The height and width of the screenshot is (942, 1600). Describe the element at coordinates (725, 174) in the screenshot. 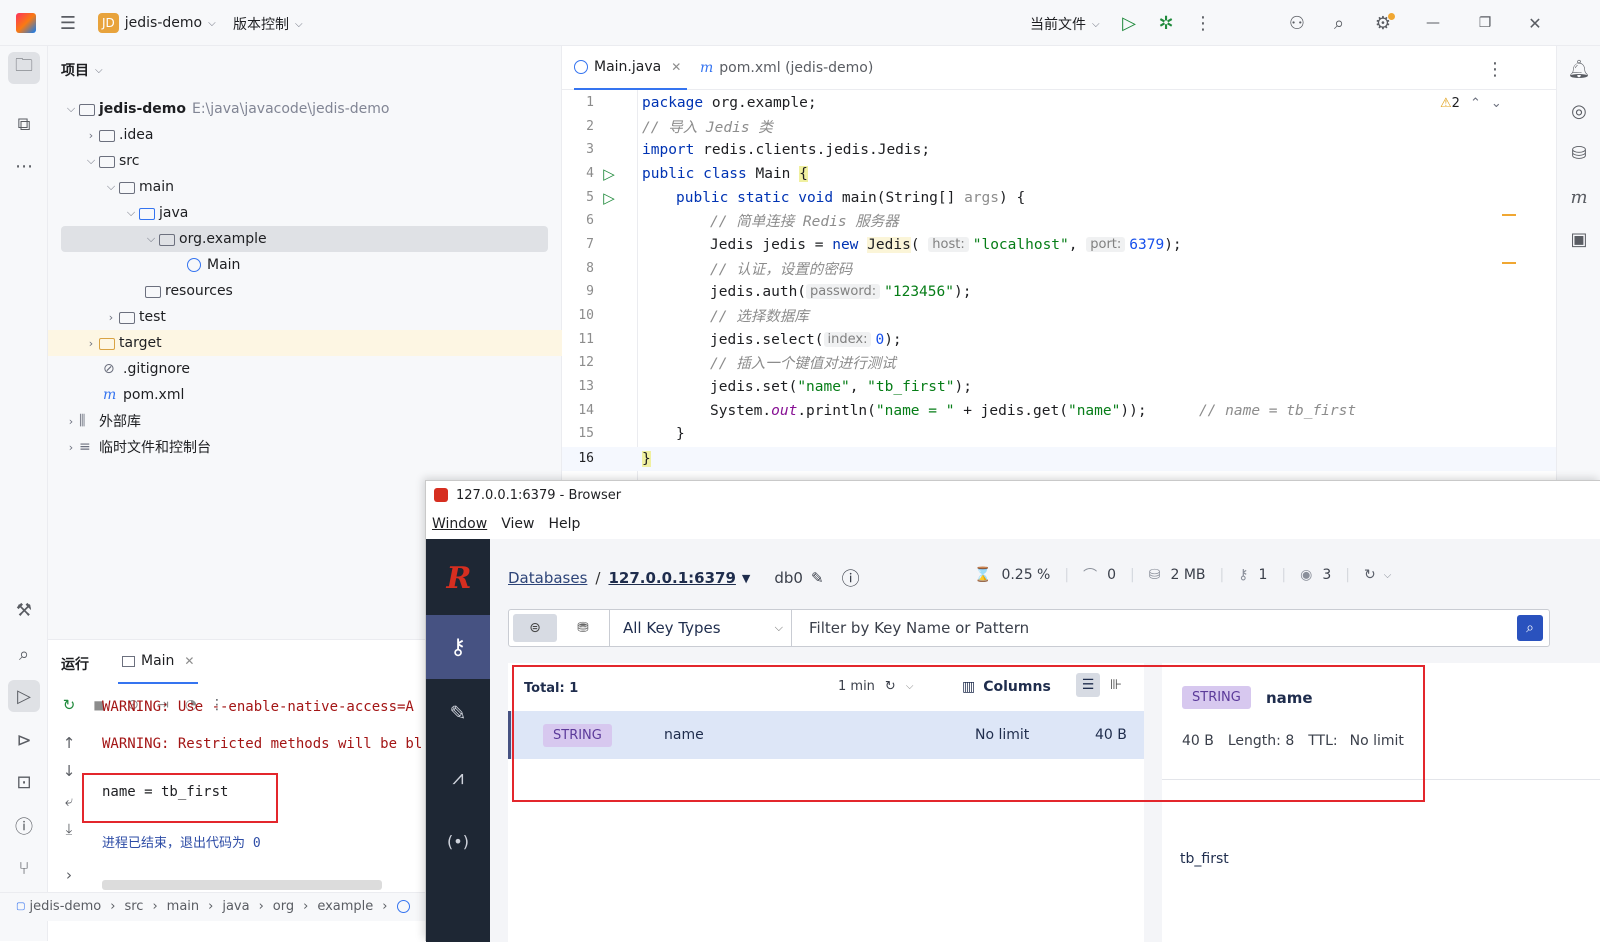

I see `code-line-4: public class Main {` at that location.